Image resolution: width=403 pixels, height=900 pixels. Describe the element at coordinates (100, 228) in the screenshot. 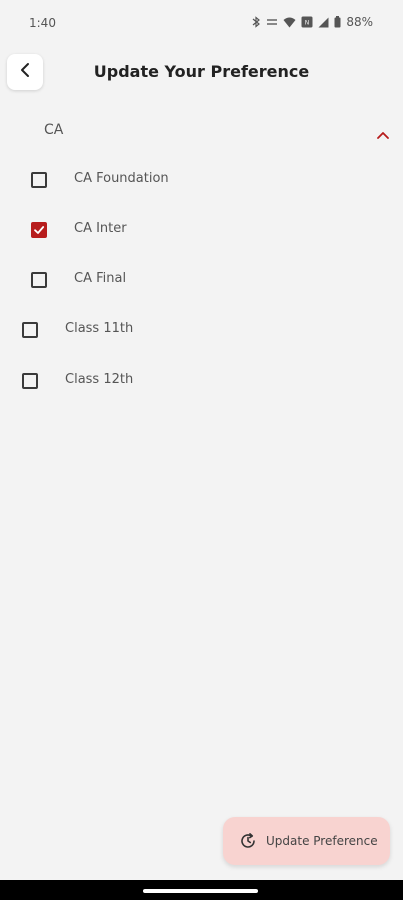

I see `option-label: CA Inter` at that location.